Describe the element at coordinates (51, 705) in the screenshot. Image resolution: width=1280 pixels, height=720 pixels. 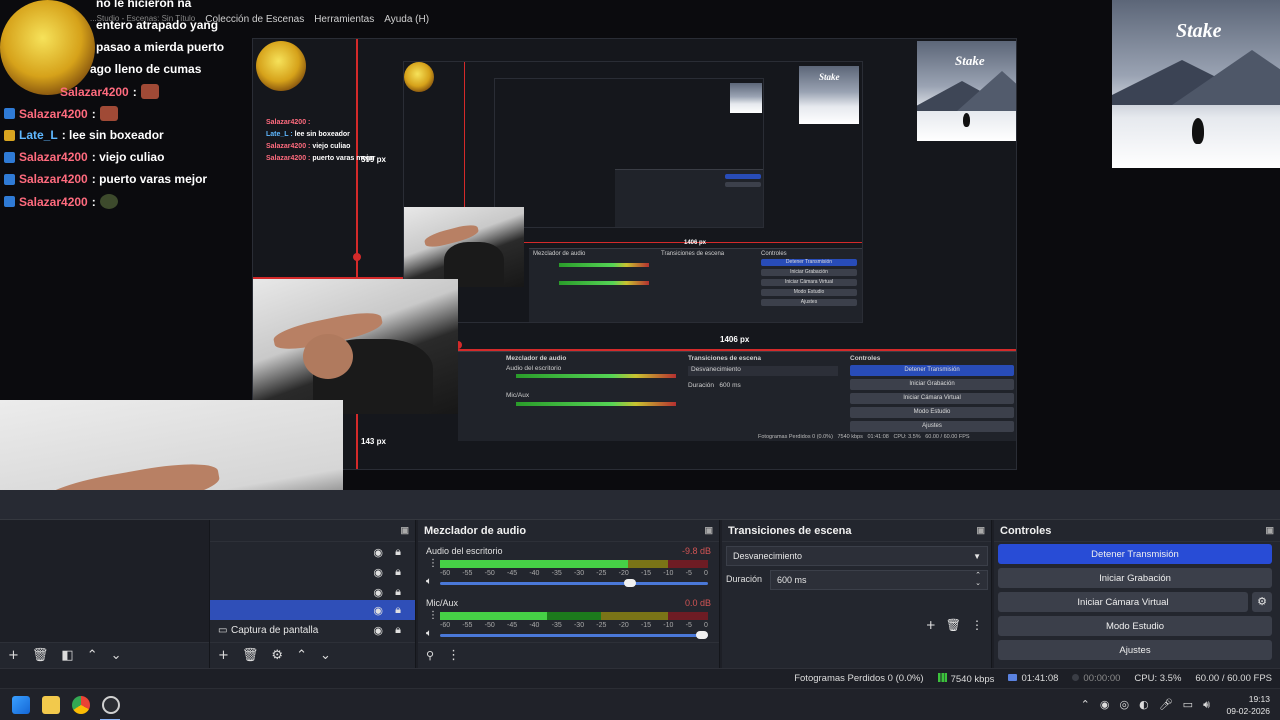
I see `file-explorer-icon` at that location.